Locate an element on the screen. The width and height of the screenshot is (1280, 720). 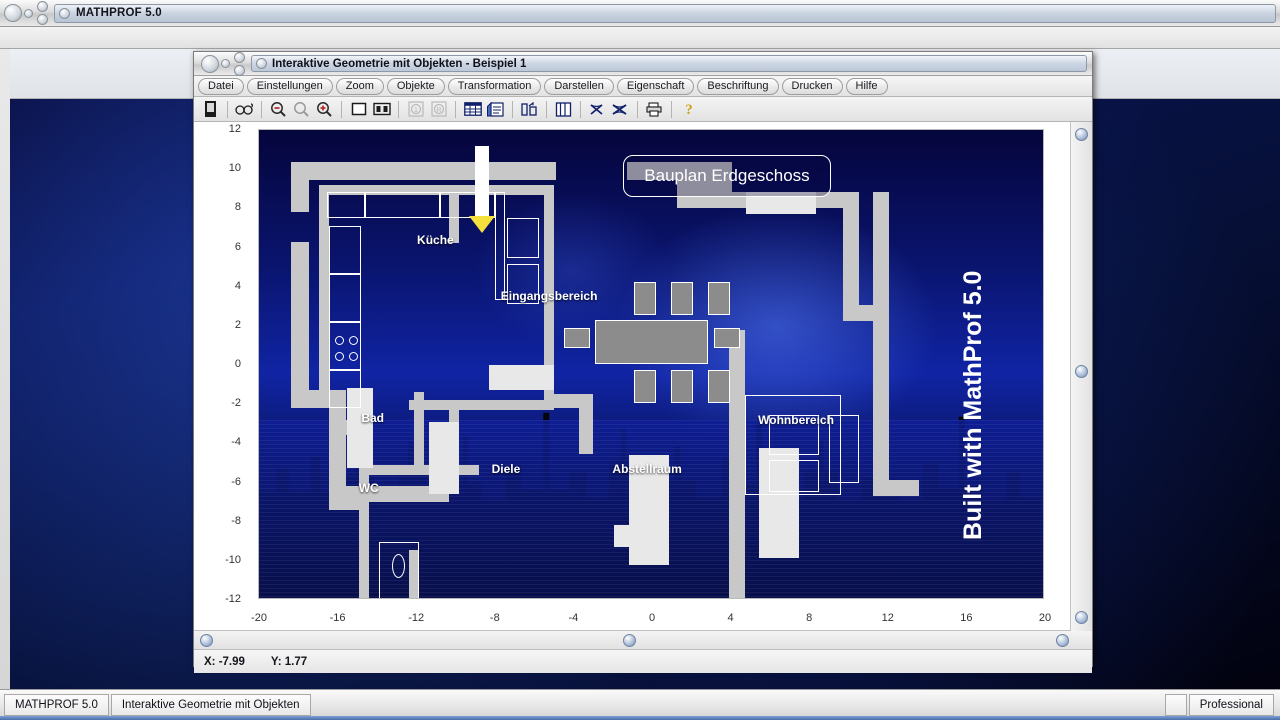
outer-titlebar: MATHPROF 5.0 is located at coordinates (640, 13).